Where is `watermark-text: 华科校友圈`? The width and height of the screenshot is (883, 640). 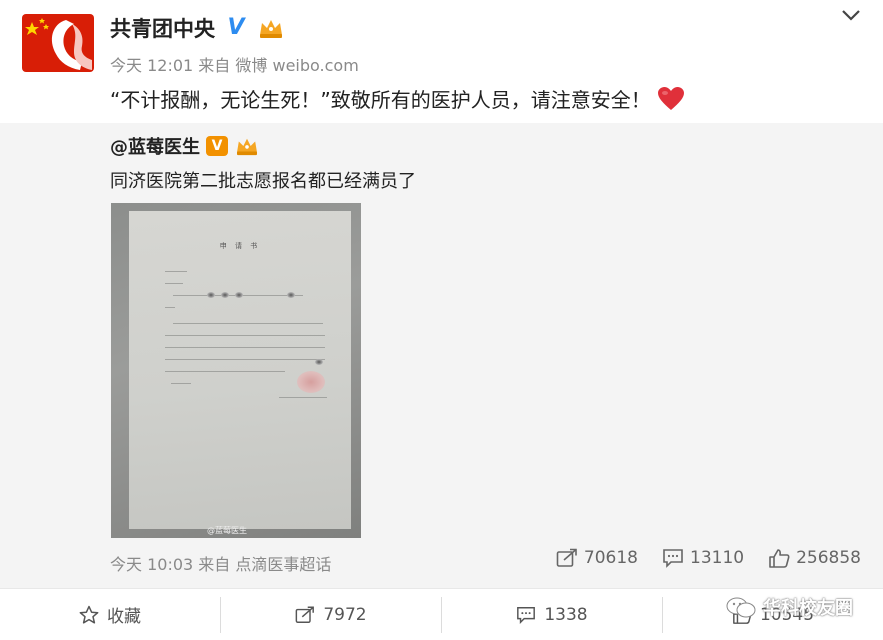 watermark-text: 华科校友圈 is located at coordinates (808, 608).